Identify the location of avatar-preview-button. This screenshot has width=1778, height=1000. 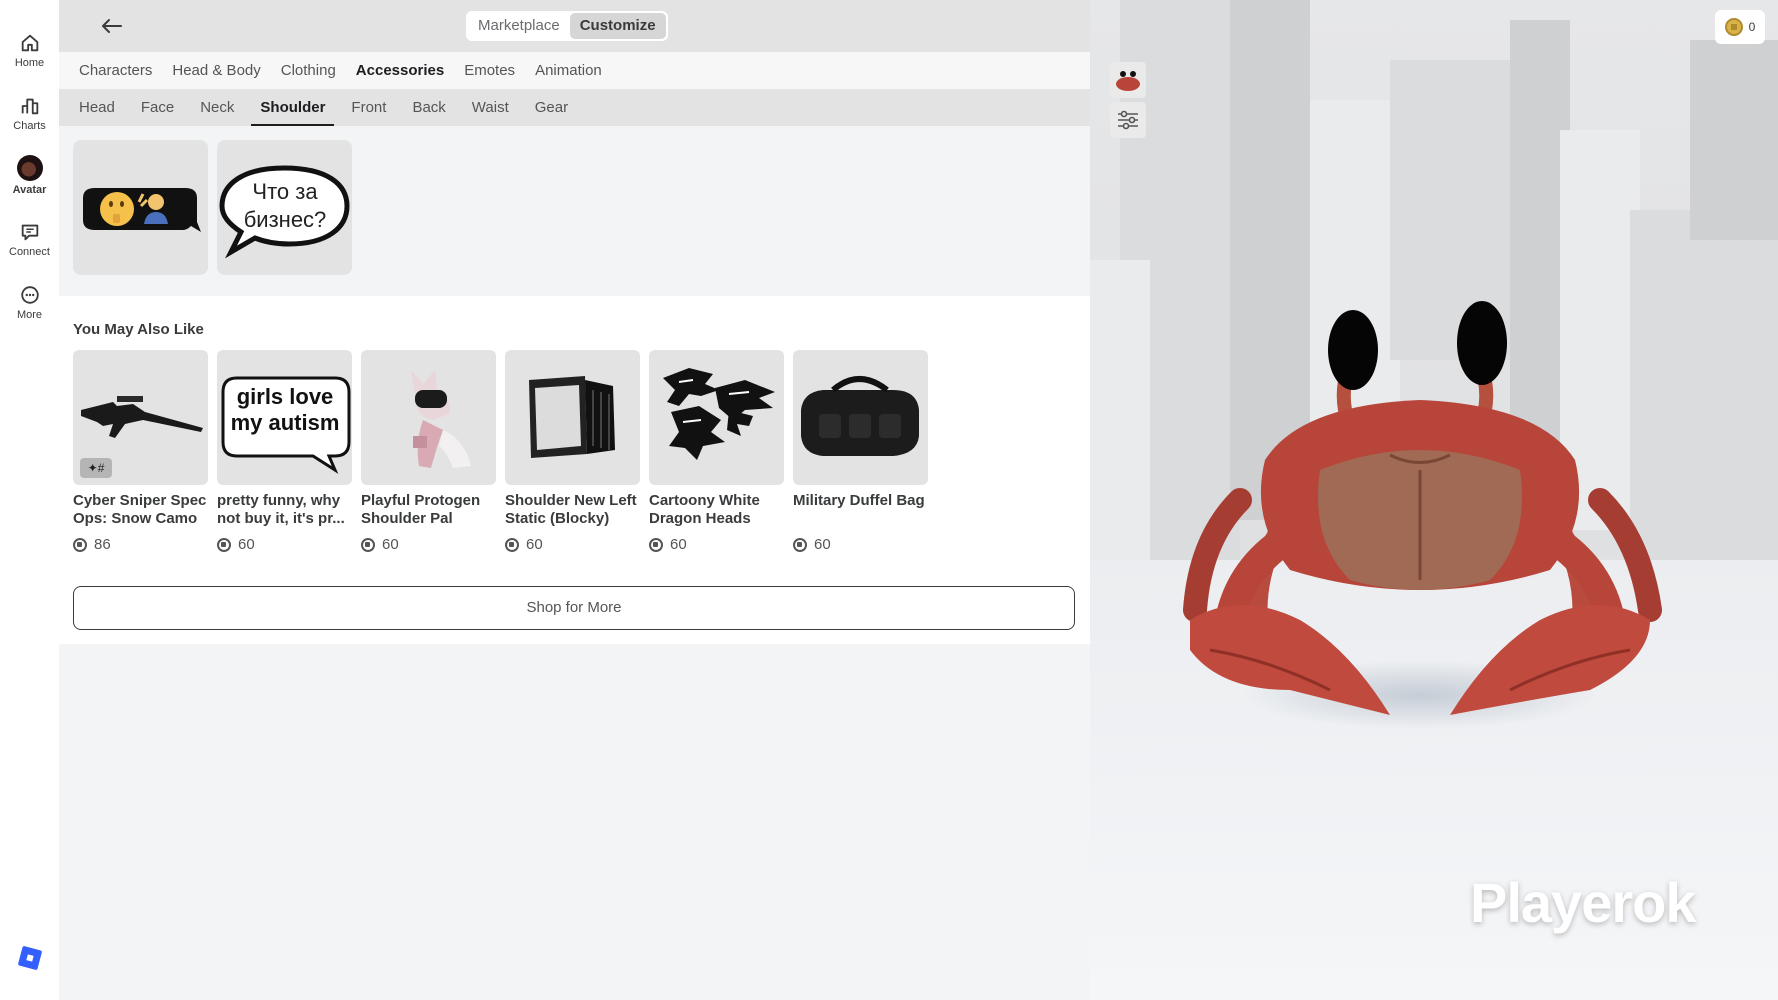
(1128, 80).